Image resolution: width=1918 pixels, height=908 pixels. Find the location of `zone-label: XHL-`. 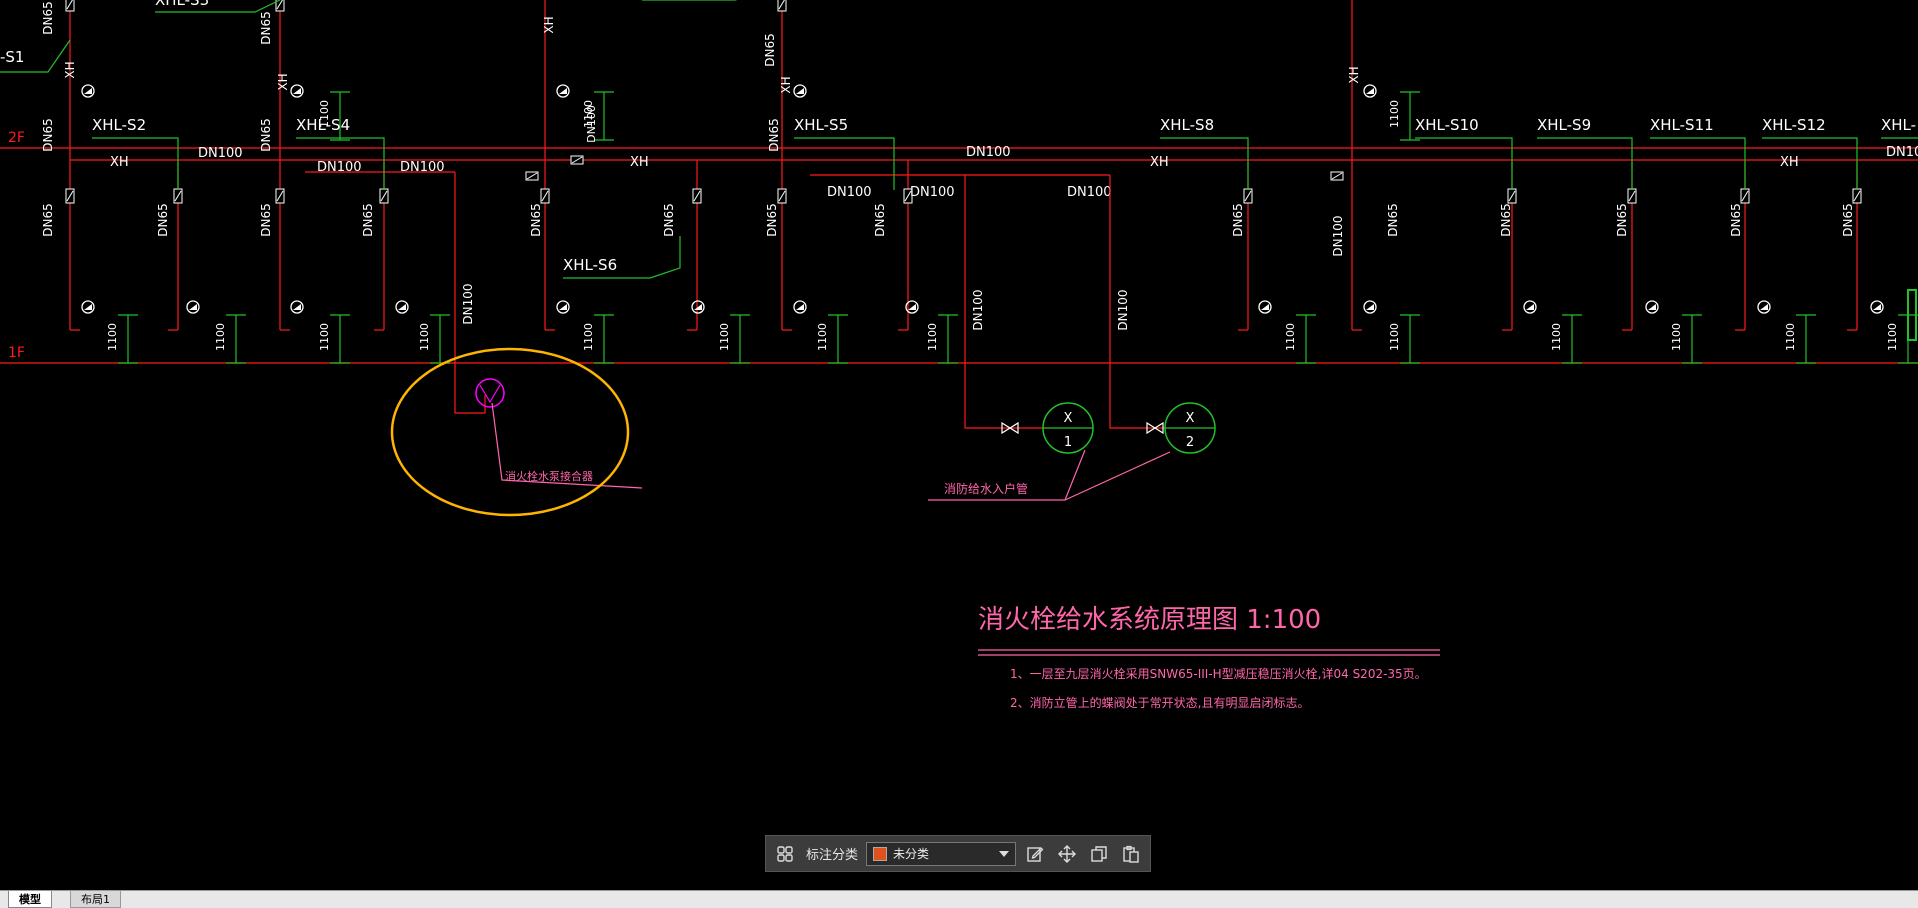

zone-label: XHL- is located at coordinates (1898, 125).